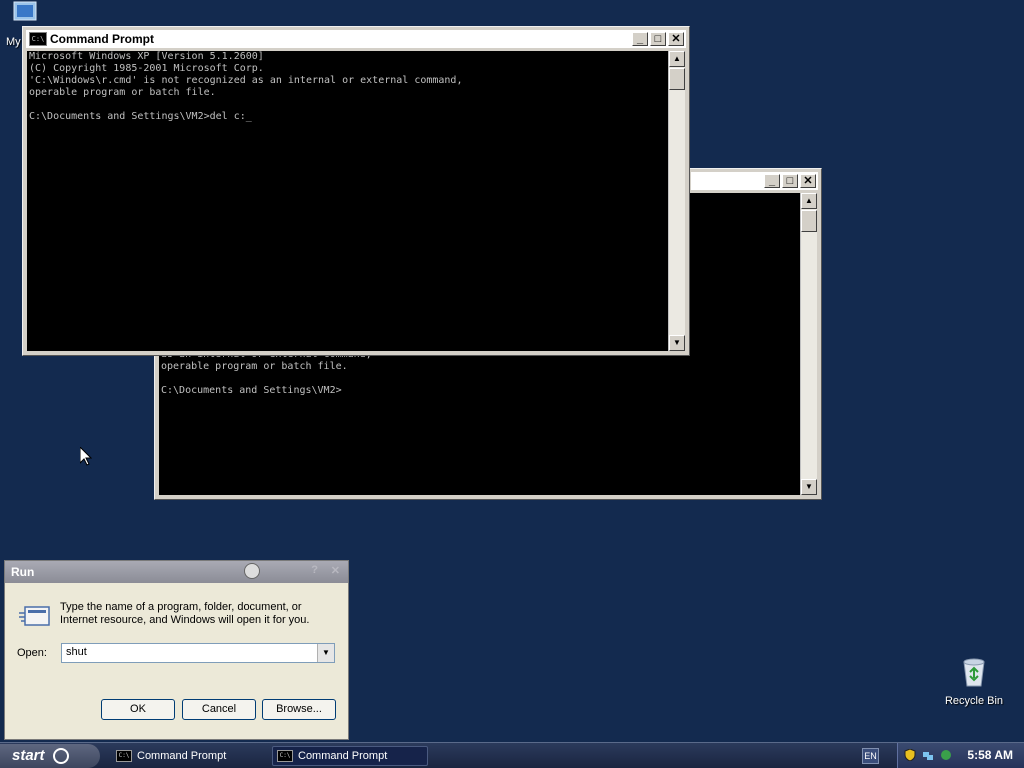 Image resolution: width=1024 pixels, height=768 pixels. What do you see at coordinates (32, 653) in the screenshot?
I see `open-label: Open:` at bounding box center [32, 653].